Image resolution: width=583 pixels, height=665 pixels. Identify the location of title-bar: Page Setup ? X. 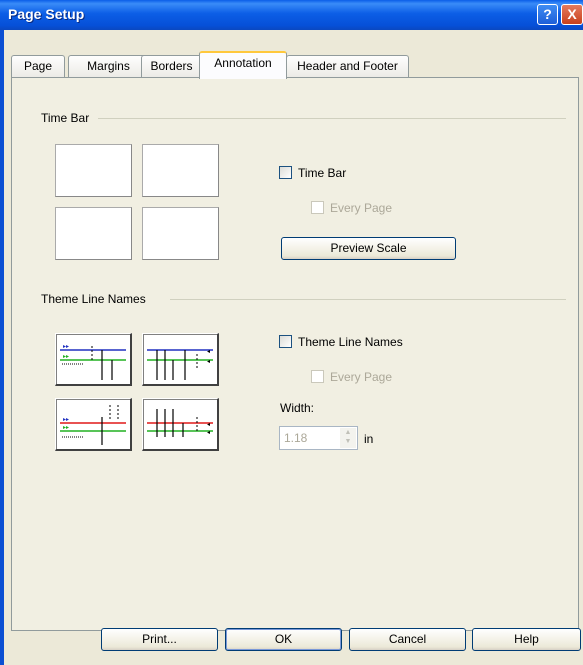
(291, 15).